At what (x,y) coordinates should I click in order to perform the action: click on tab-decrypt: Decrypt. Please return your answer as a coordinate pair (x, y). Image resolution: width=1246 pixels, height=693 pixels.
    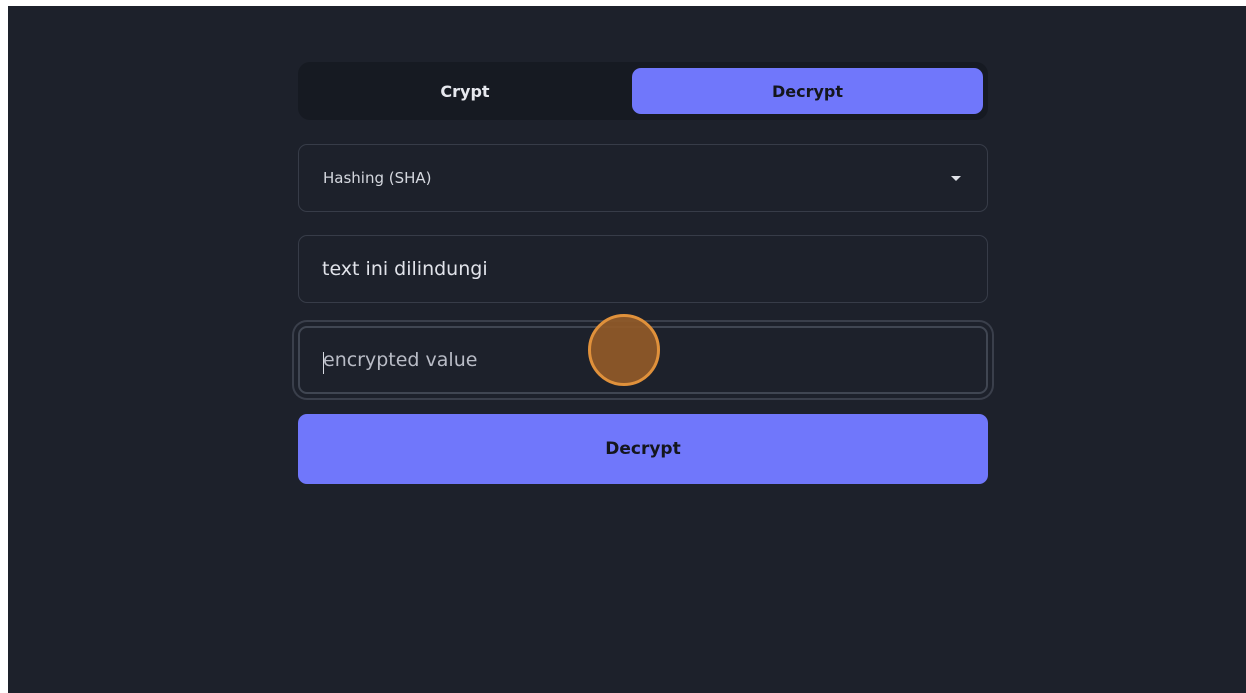
    Looking at the image, I should click on (807, 91).